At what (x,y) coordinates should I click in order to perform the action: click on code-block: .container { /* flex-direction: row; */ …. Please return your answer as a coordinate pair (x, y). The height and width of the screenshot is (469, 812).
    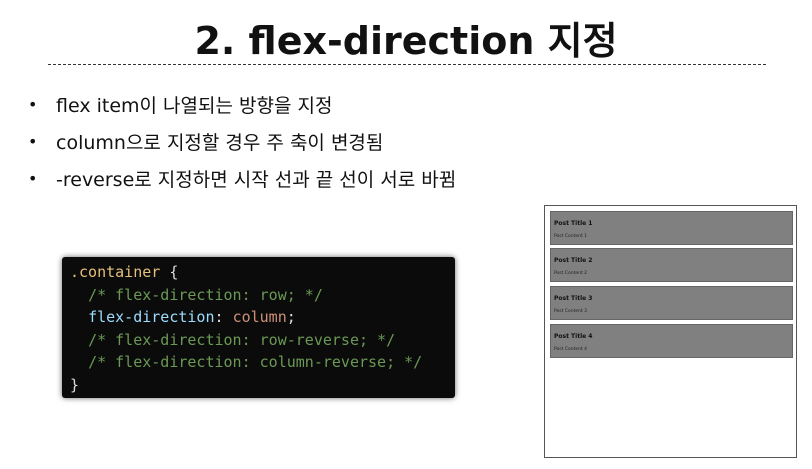
    Looking at the image, I should click on (258, 327).